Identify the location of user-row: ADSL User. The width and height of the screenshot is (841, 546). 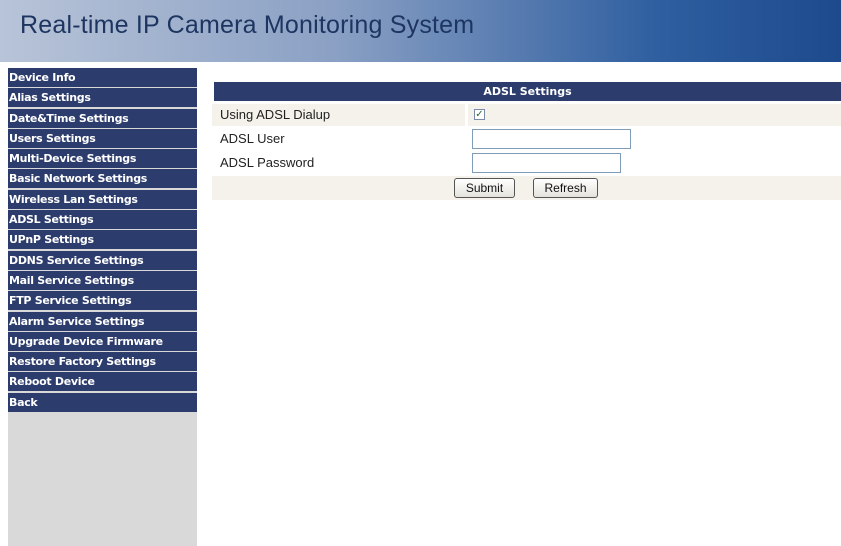
(526, 140).